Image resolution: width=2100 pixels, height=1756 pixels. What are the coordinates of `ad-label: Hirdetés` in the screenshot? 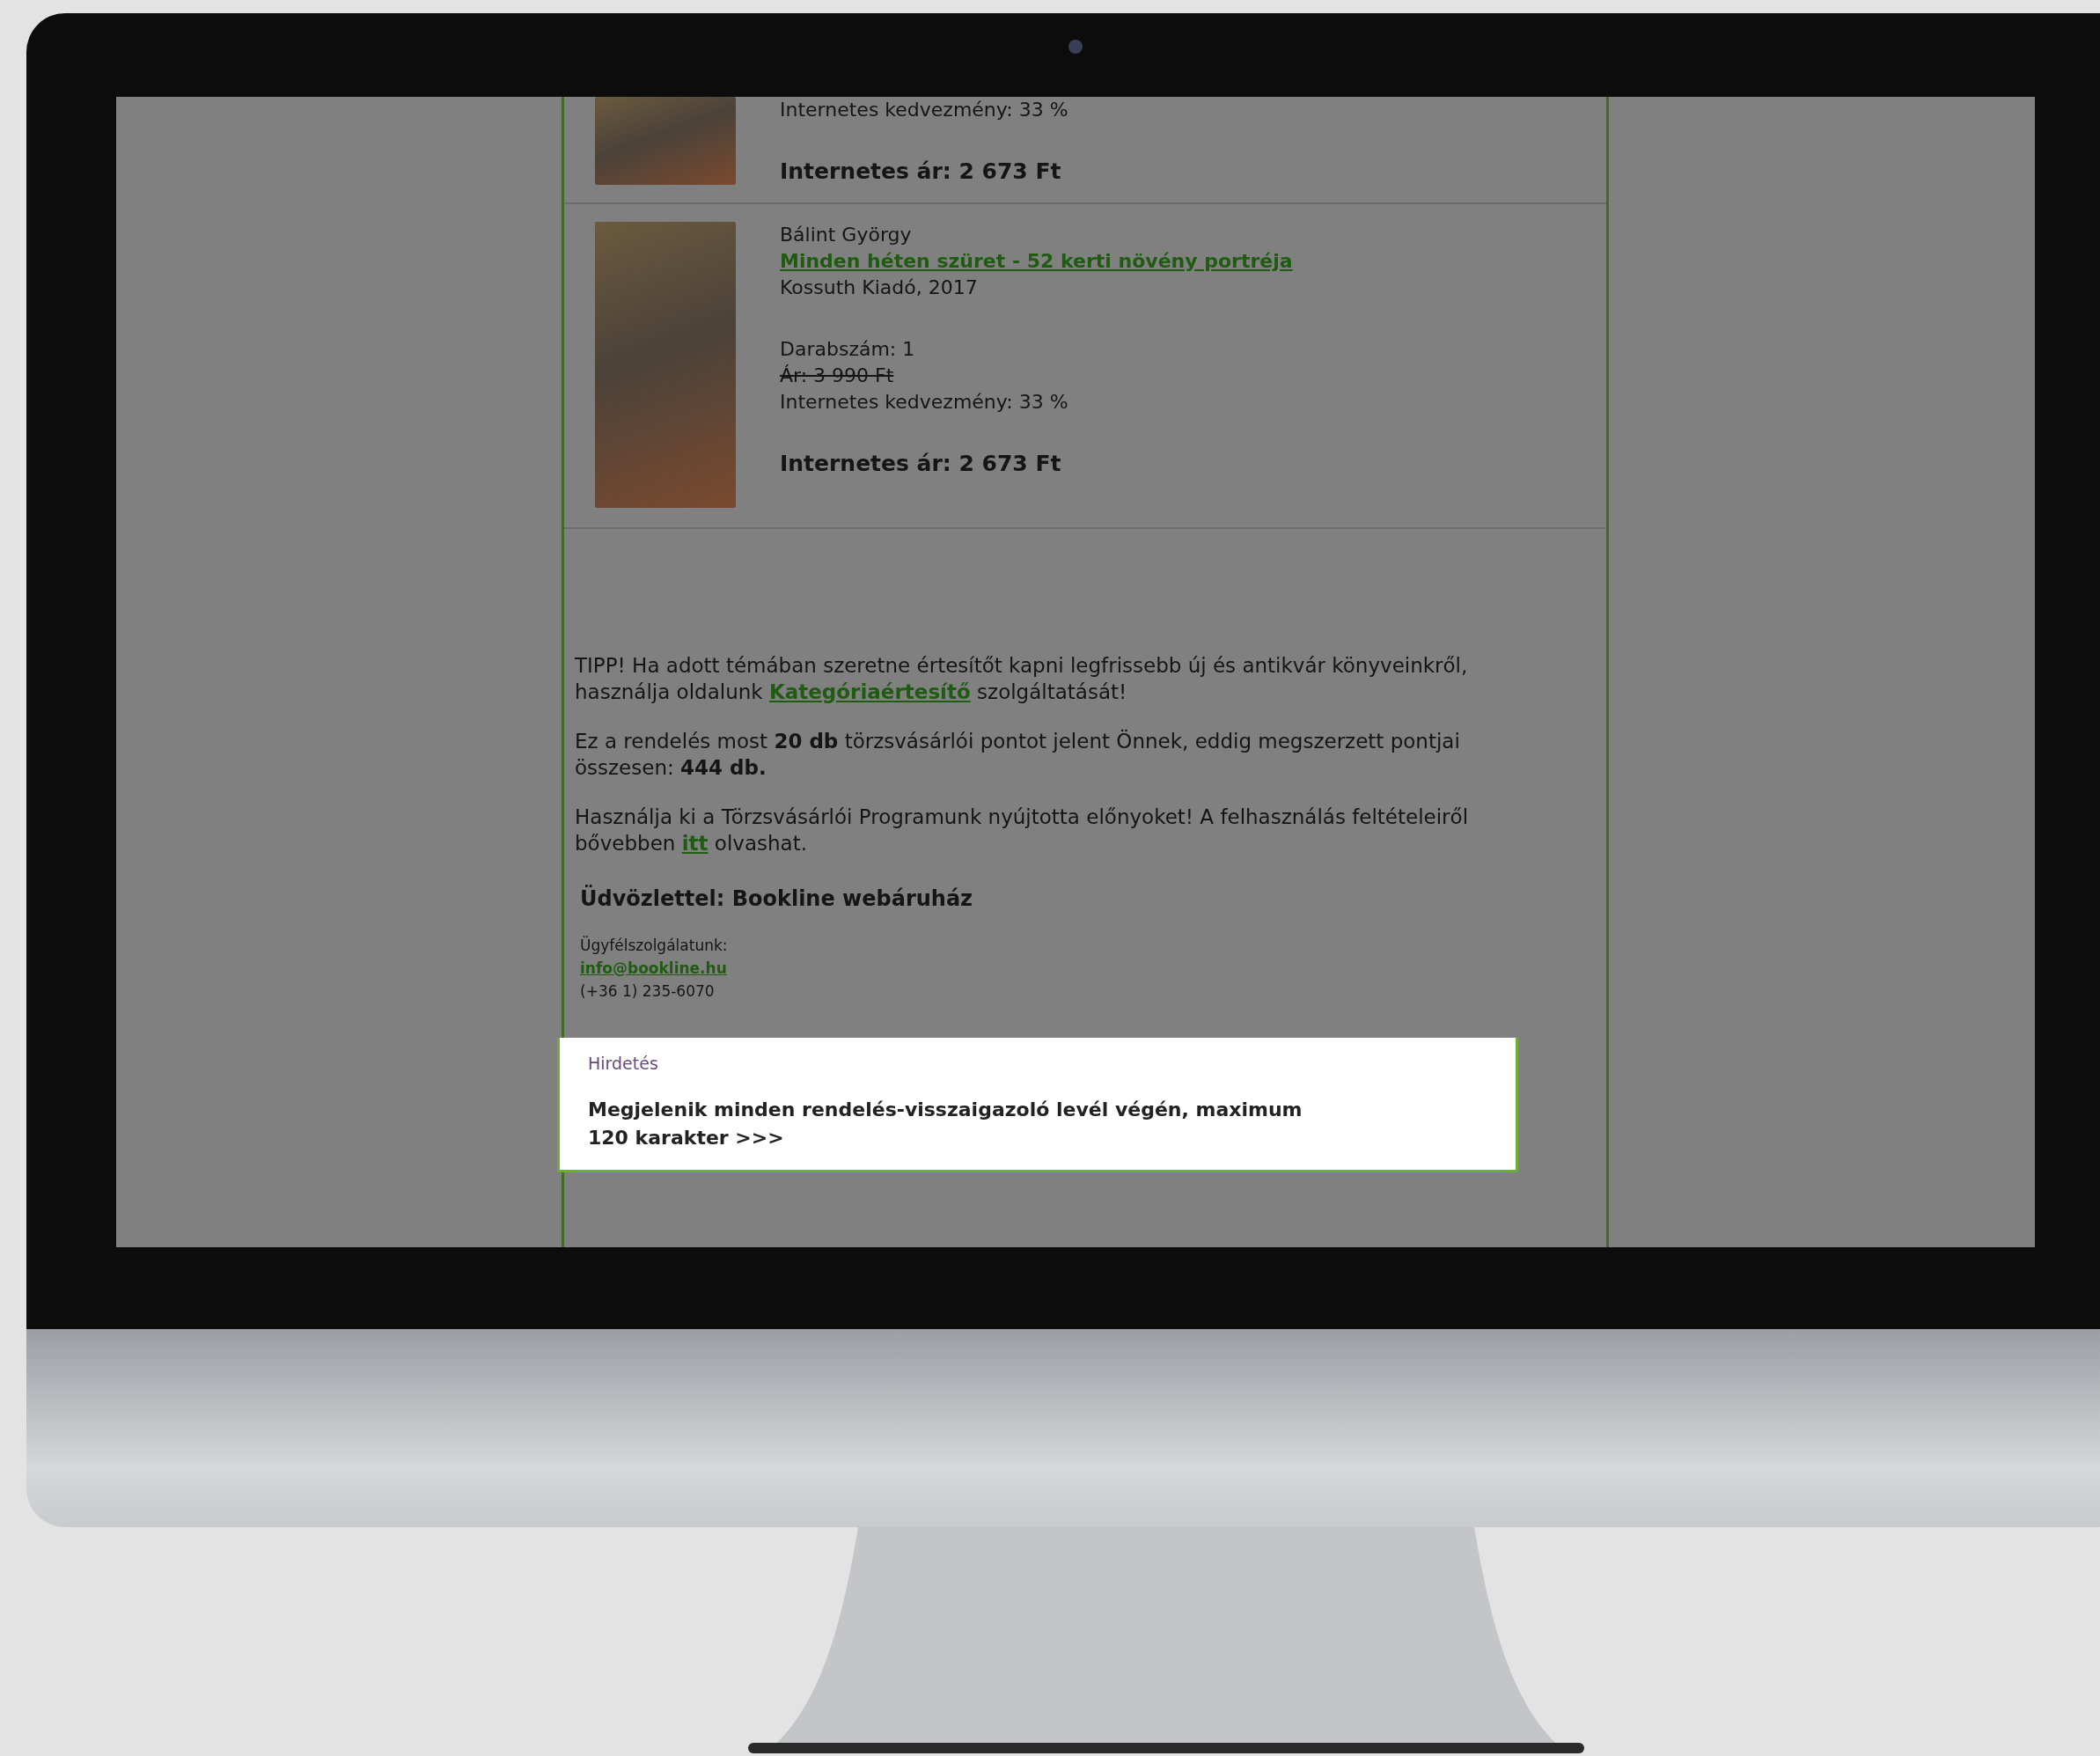 It's located at (623, 1063).